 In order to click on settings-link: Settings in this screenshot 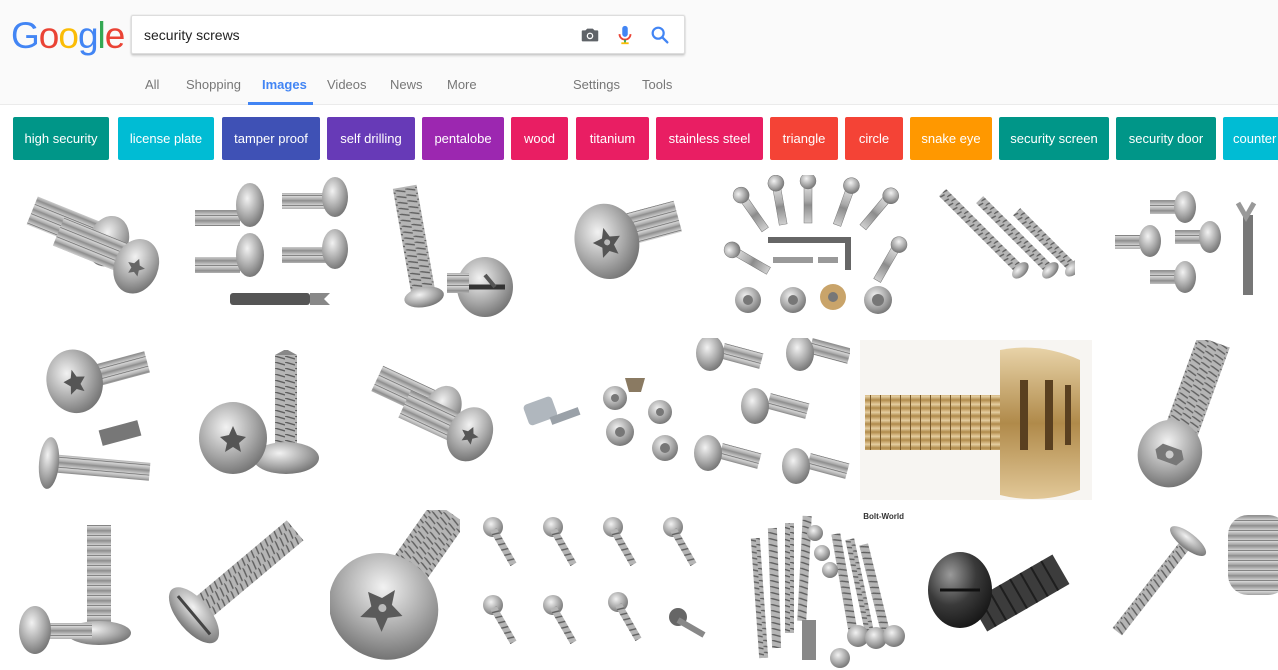, I will do `click(596, 84)`.